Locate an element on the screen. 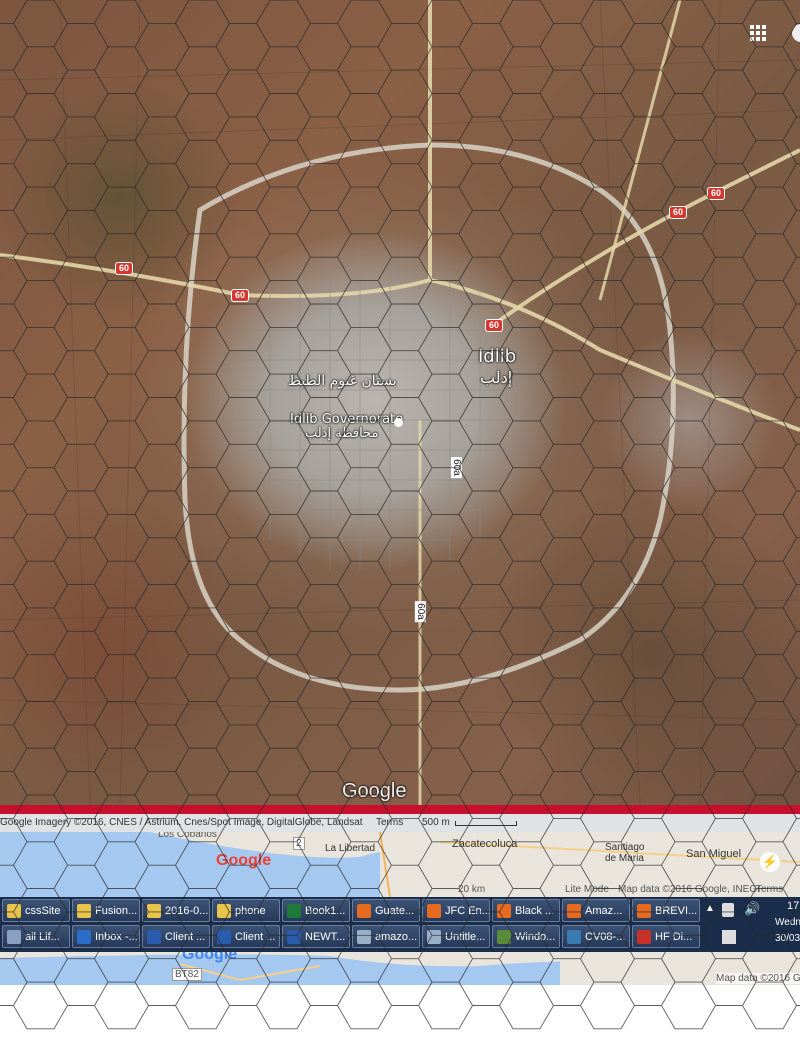 This screenshot has height=1045, width=800. tray-overflow-icon: ▲ is located at coordinates (710, 908).